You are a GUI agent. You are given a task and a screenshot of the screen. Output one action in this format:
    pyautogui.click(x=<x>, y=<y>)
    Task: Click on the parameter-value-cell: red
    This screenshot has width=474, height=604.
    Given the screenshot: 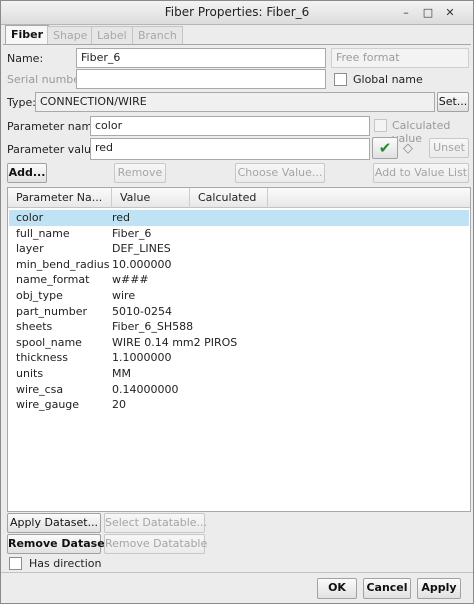 What is the action you would take?
    pyautogui.click(x=121, y=217)
    